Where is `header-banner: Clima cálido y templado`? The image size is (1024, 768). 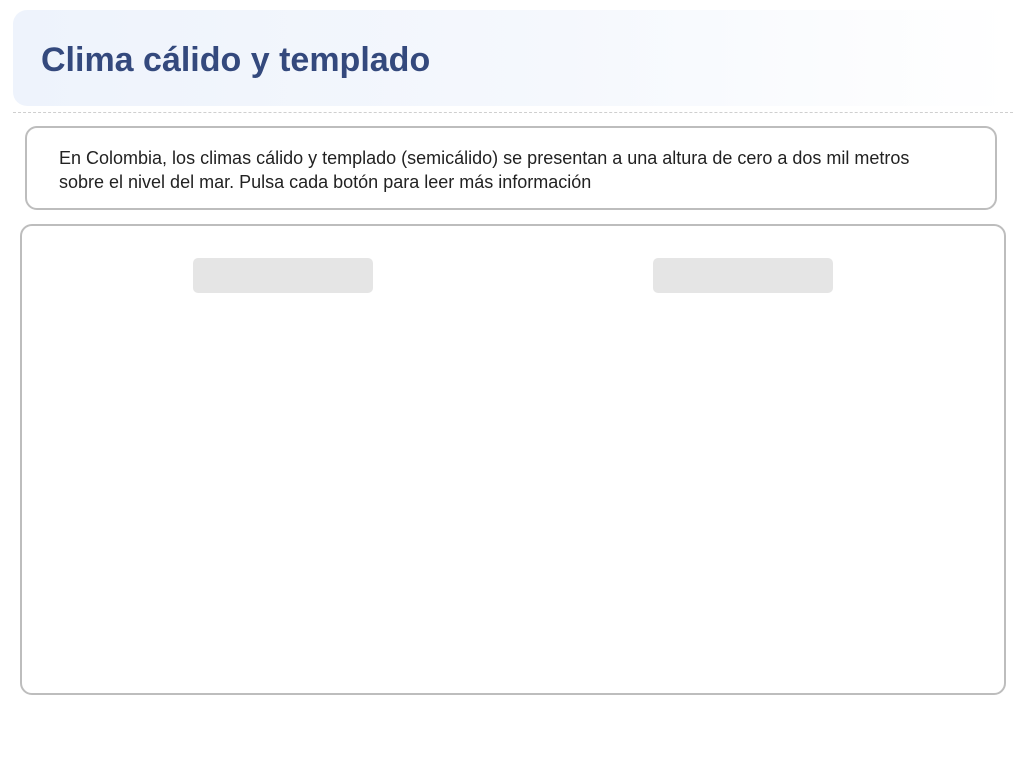 header-banner: Clima cálido y templado is located at coordinates (513, 58).